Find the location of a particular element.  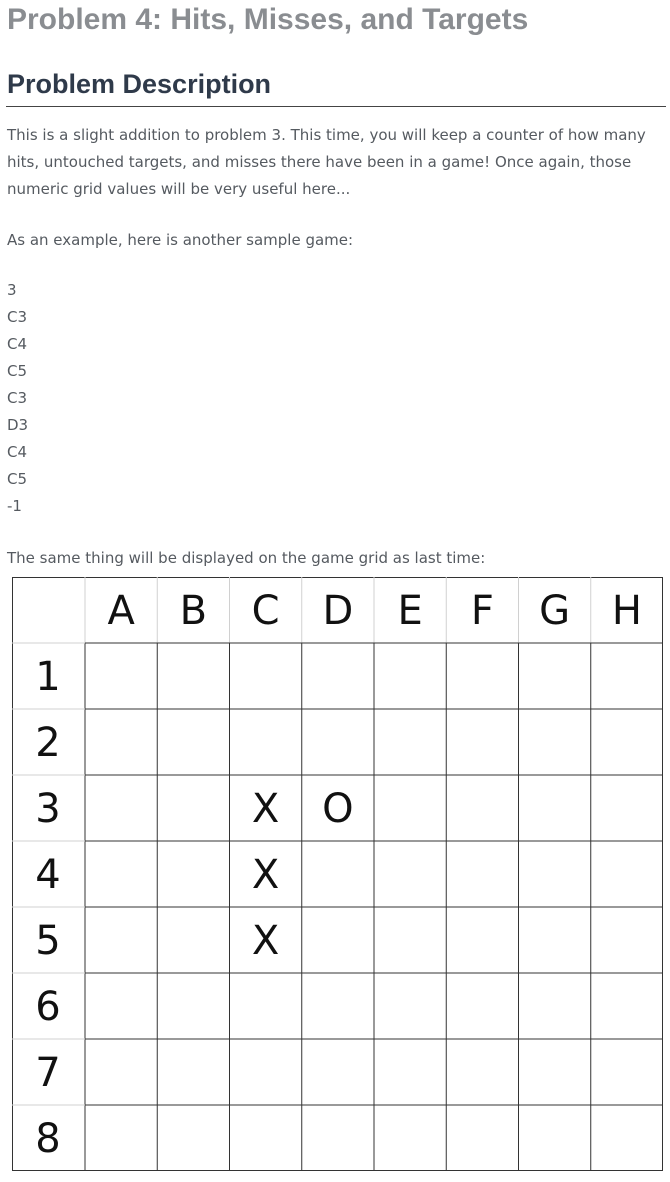

row-label: 1 is located at coordinates (47, 677).